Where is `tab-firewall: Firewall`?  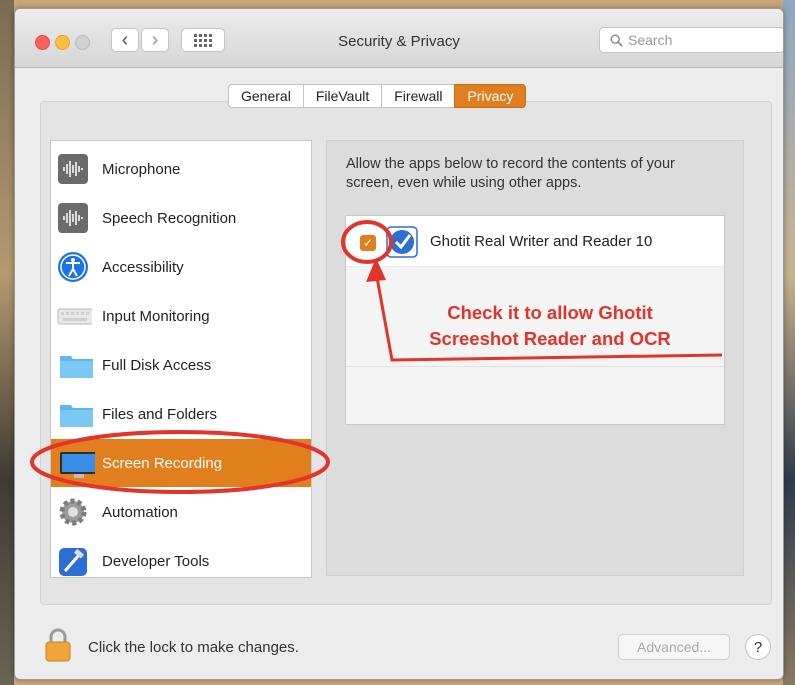
tab-firewall: Firewall is located at coordinates (418, 96).